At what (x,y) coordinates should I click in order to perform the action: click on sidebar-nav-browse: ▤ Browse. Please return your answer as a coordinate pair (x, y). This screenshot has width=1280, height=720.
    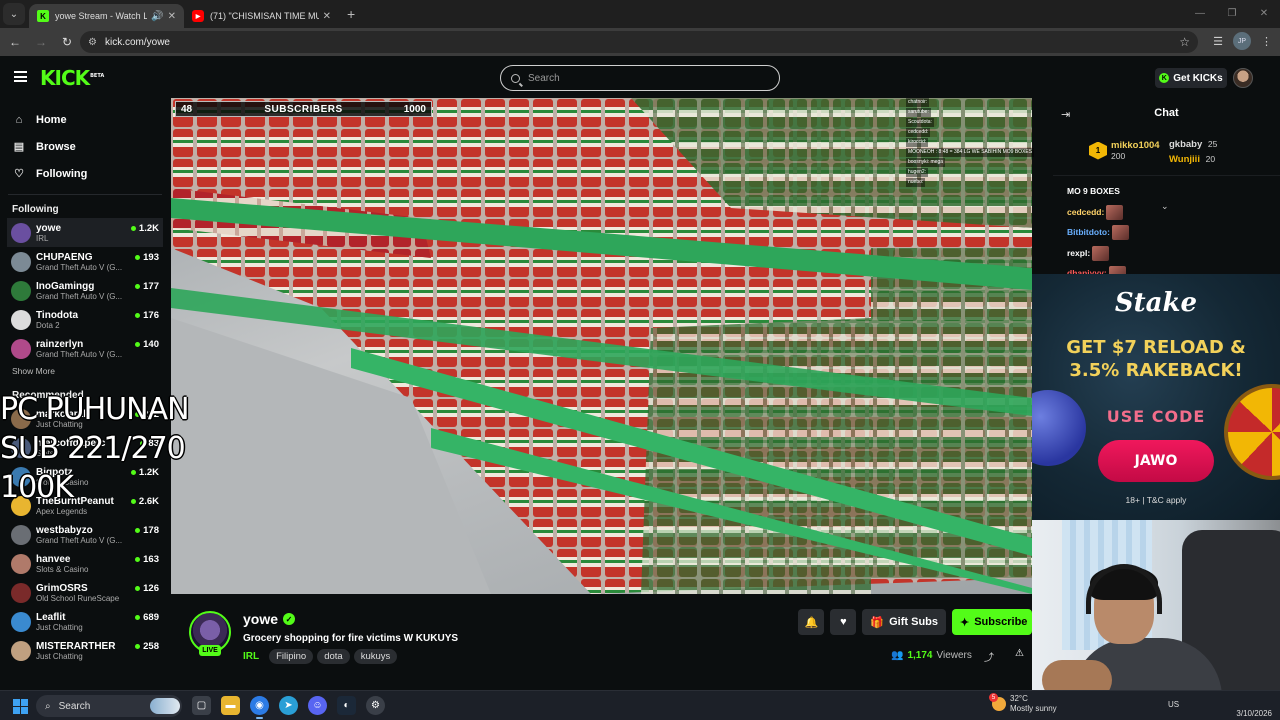
    Looking at the image, I should click on (85, 146).